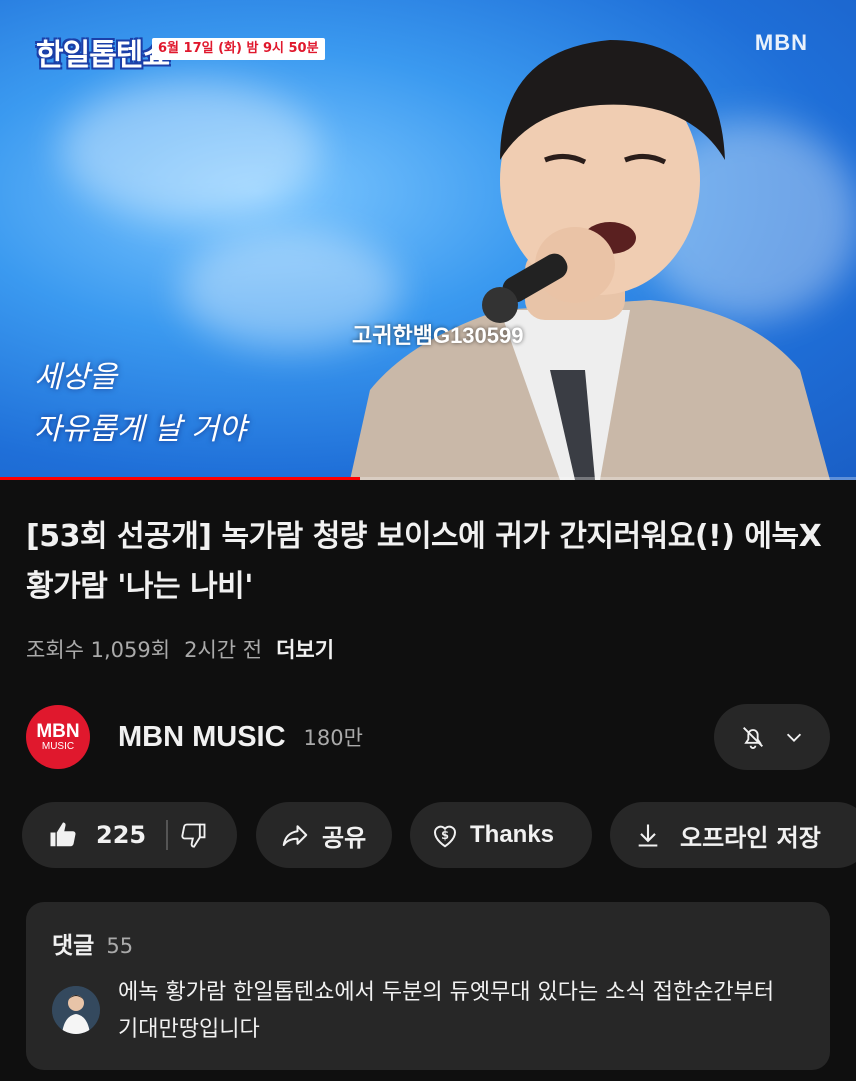  Describe the element at coordinates (180, 649) in the screenshot. I see `video-meta: 조회수 1,059회 2시간 전 더보기` at that location.